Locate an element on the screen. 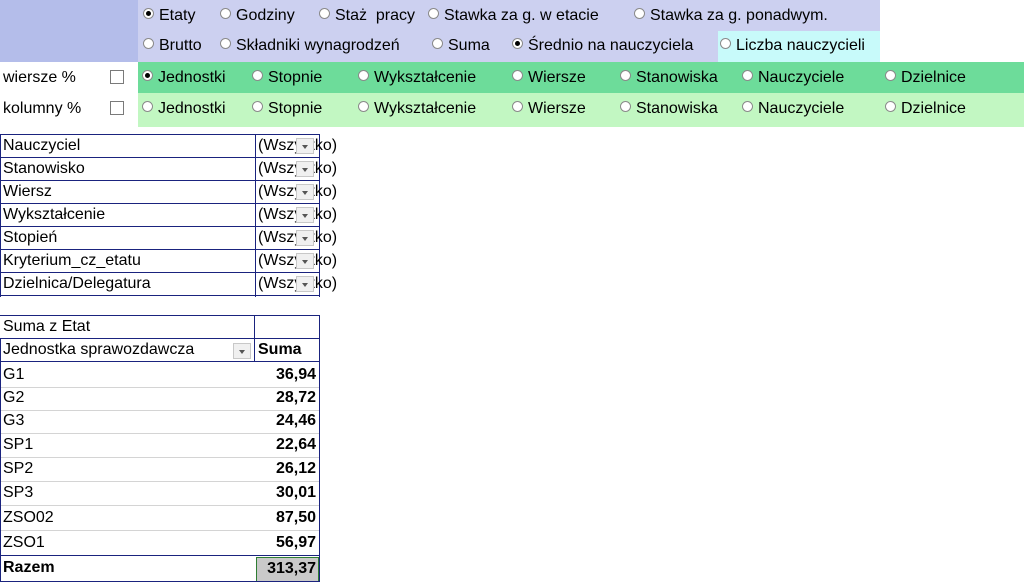 This screenshot has width=1024, height=585. rows-pct-label: wiersze % is located at coordinates (39, 77).